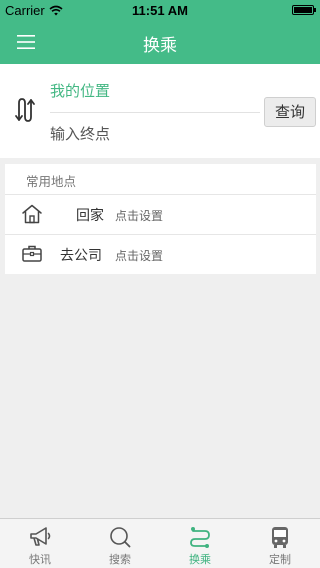 This screenshot has width=320, height=568. What do you see at coordinates (280, 559) in the screenshot?
I see `tab-label: 定制` at bounding box center [280, 559].